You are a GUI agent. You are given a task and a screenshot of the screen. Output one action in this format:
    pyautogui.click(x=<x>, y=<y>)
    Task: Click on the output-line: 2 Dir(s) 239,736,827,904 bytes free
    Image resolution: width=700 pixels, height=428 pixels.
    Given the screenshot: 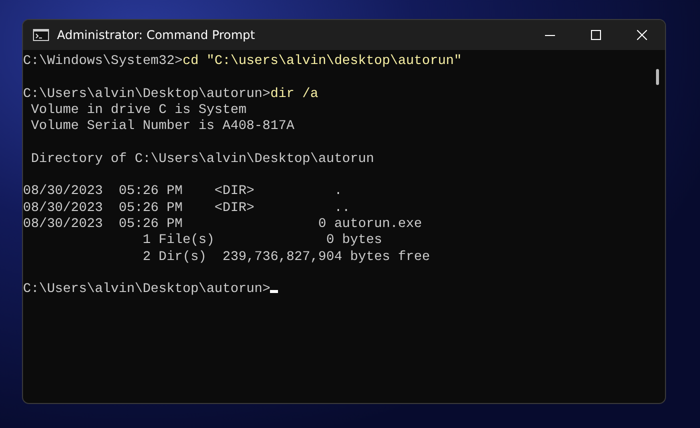 What is the action you would take?
    pyautogui.click(x=286, y=256)
    